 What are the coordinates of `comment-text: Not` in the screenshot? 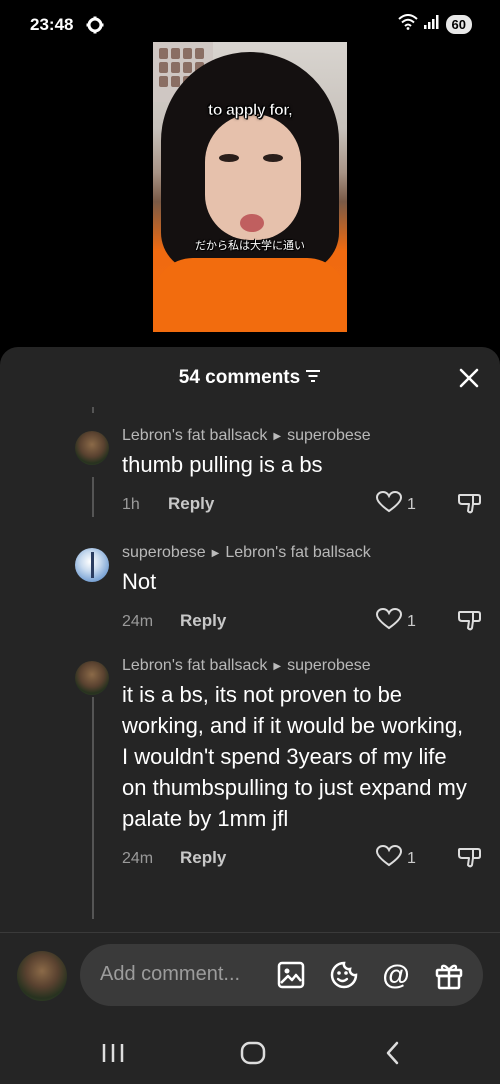 It's located at (139, 581).